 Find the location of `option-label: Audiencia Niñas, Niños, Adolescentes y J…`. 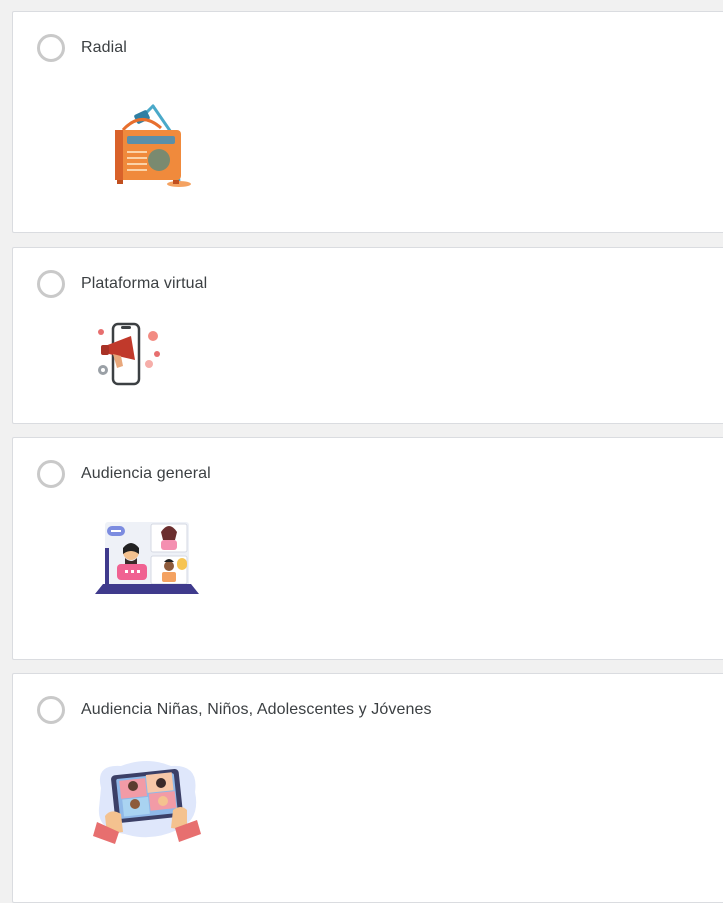

option-label: Audiencia Niñas, Niños, Adolescentes y J… is located at coordinates (256, 709).